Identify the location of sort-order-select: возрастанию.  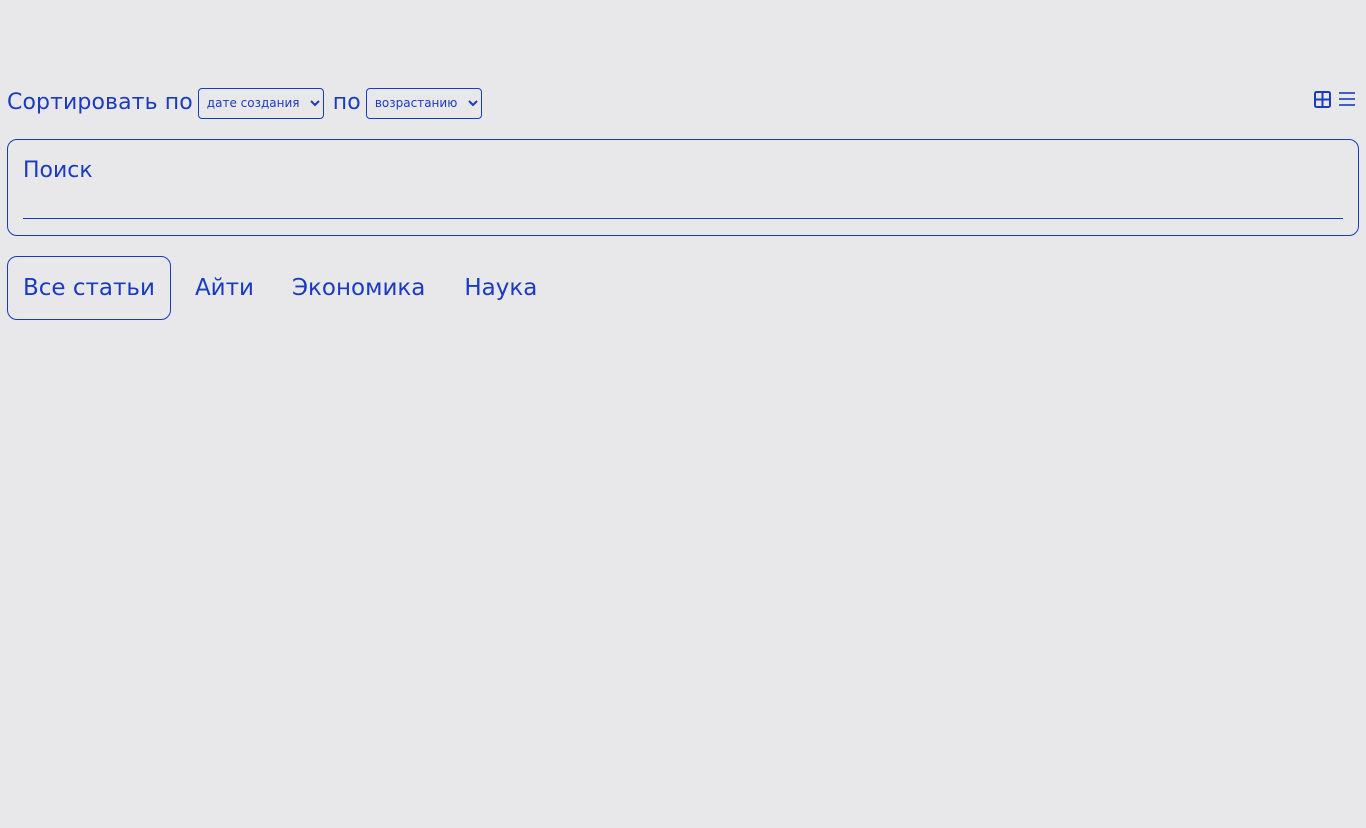
(423, 103).